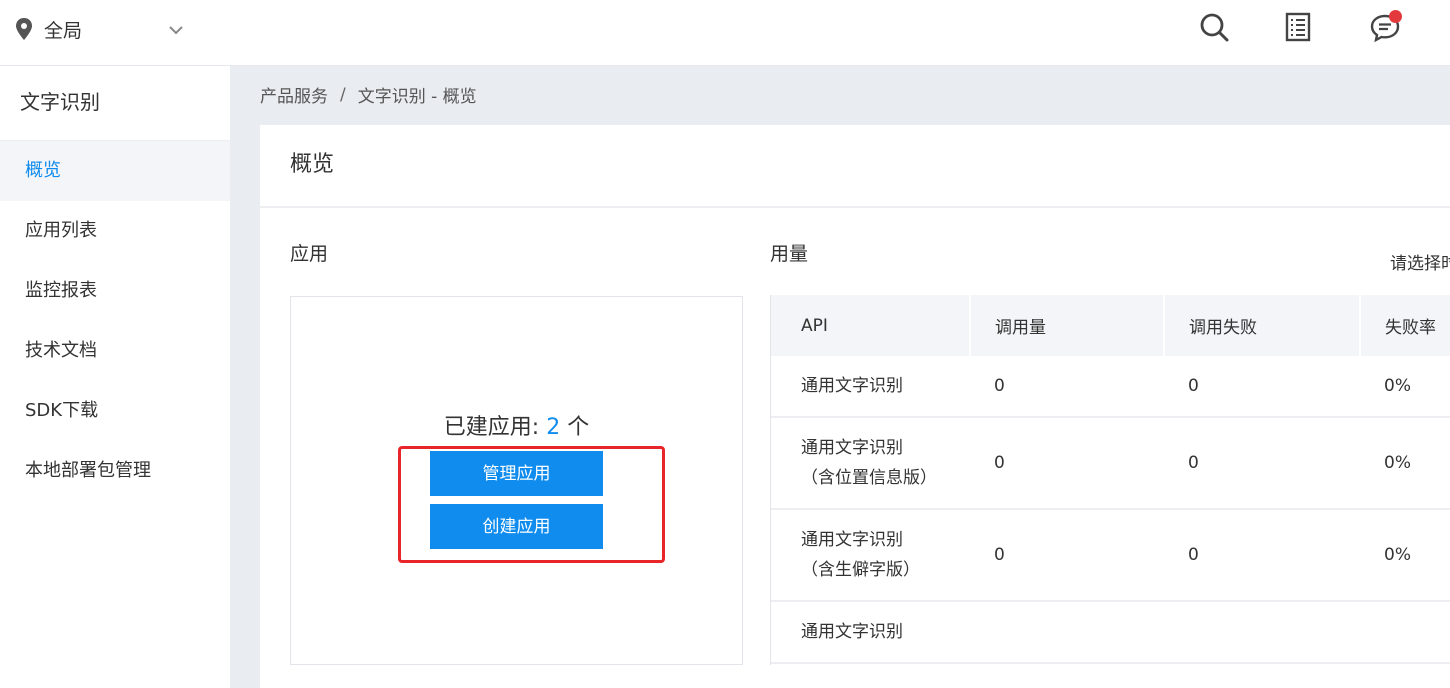 The width and height of the screenshot is (1450, 688). Describe the element at coordinates (578, 427) in the screenshot. I see `built-apps-unit: 个` at that location.